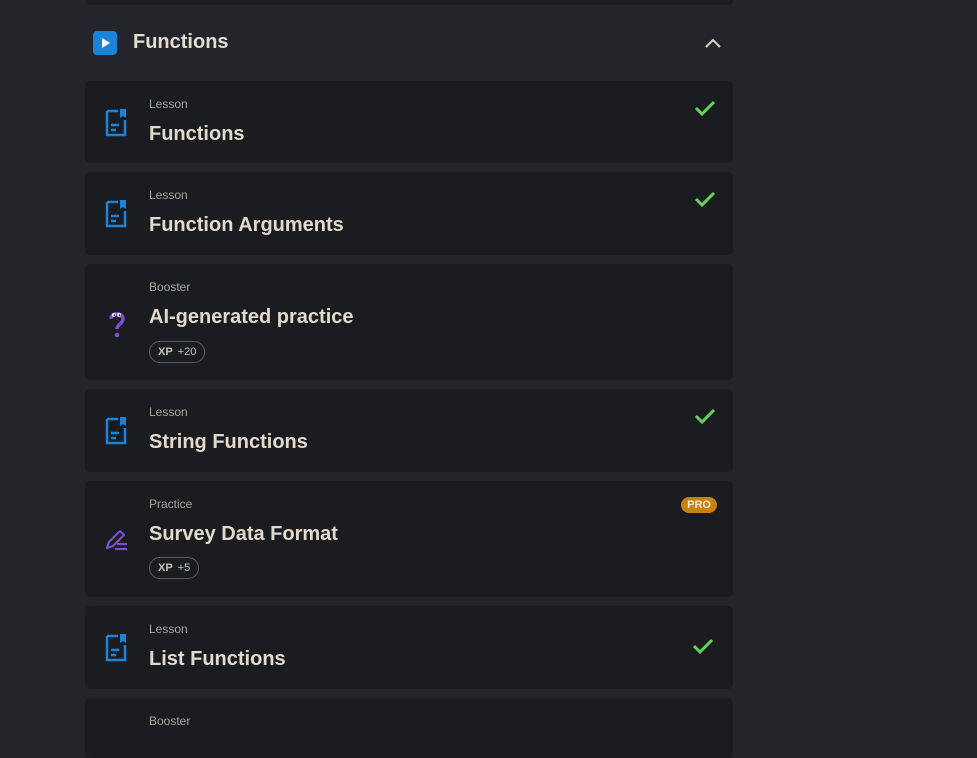  I want to click on previous-section-bottom, so click(409, 2).